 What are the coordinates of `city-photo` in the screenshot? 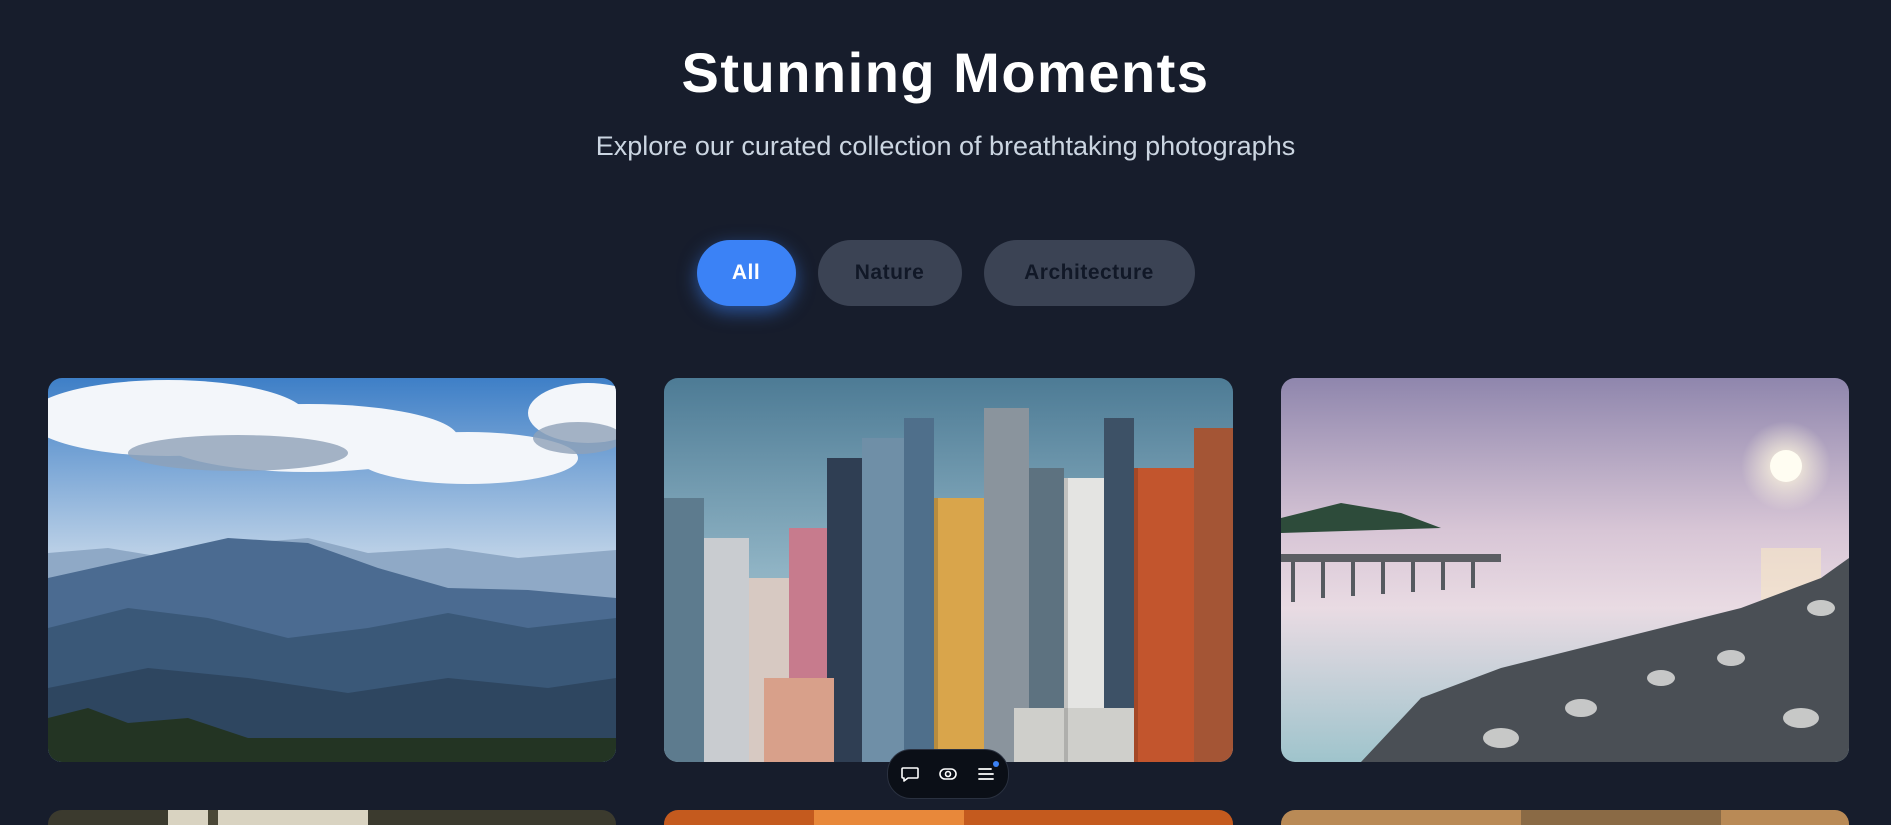 It's located at (948, 570).